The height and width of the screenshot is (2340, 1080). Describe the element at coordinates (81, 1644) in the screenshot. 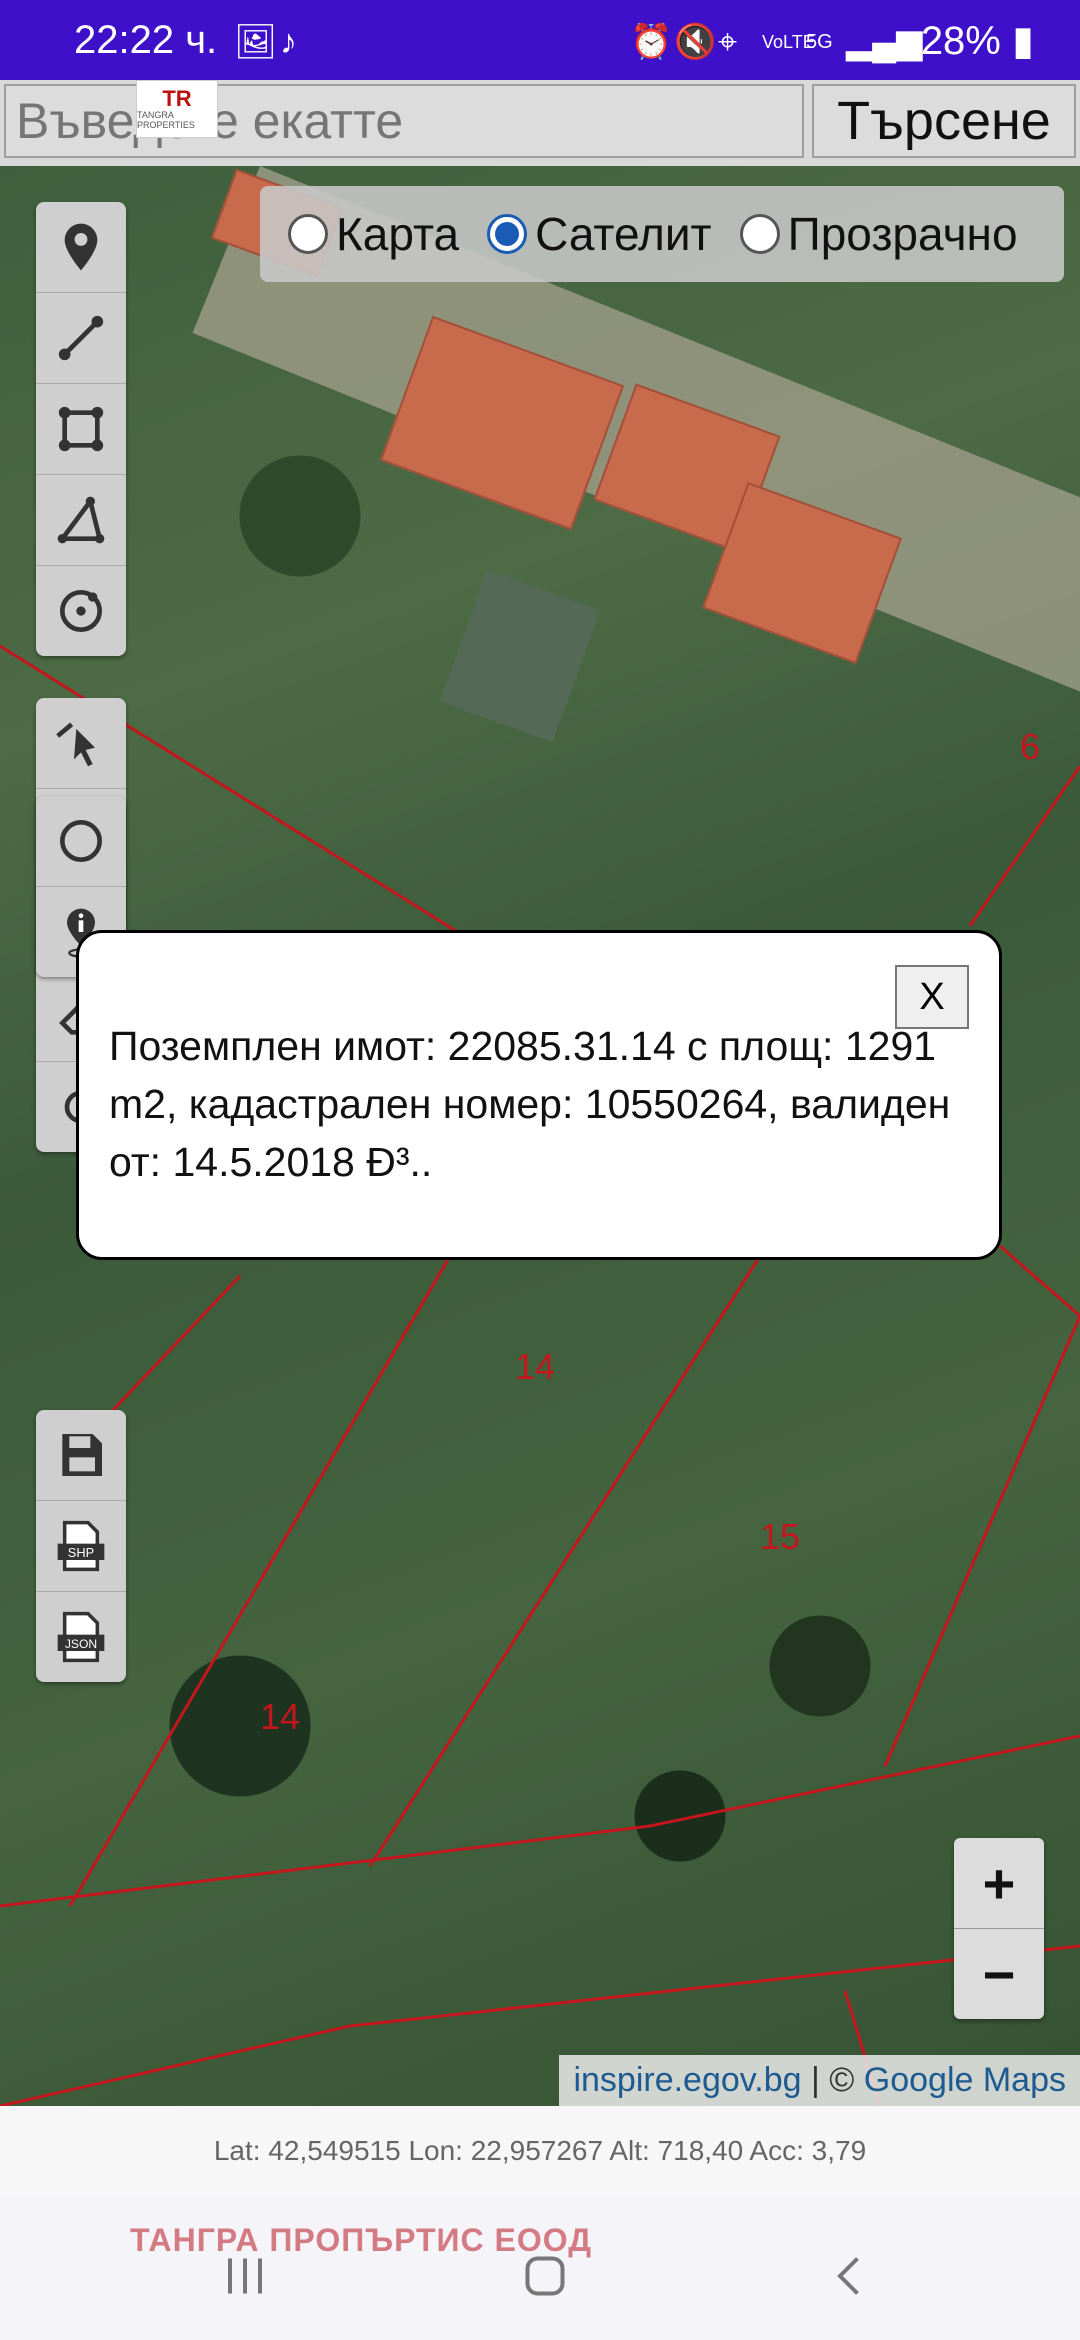

I see `json-label: JSON` at that location.